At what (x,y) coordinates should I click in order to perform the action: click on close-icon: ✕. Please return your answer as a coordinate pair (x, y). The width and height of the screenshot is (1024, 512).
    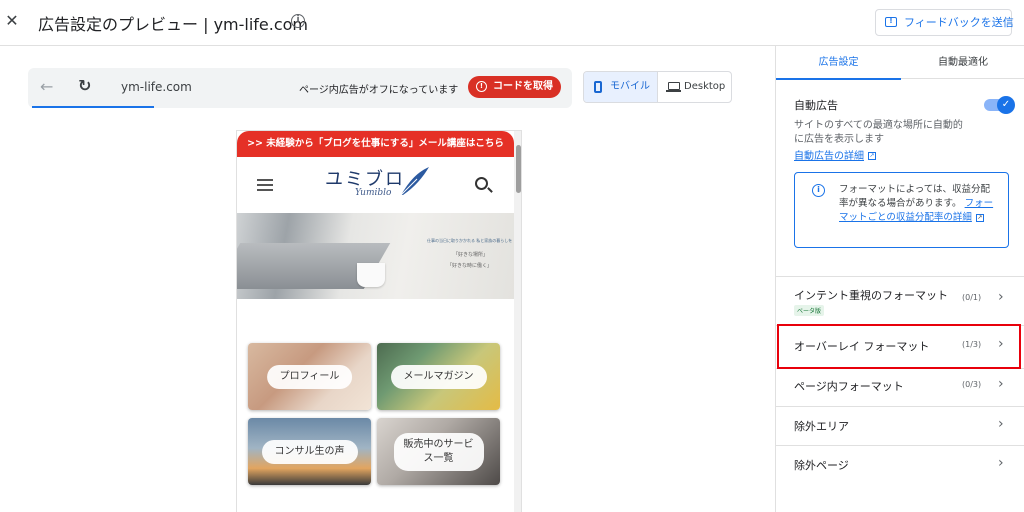
    Looking at the image, I should click on (12, 21).